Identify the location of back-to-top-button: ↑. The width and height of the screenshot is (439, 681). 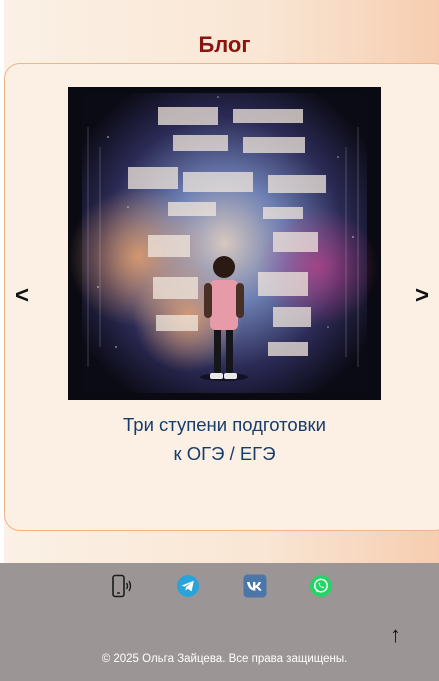
(395, 635).